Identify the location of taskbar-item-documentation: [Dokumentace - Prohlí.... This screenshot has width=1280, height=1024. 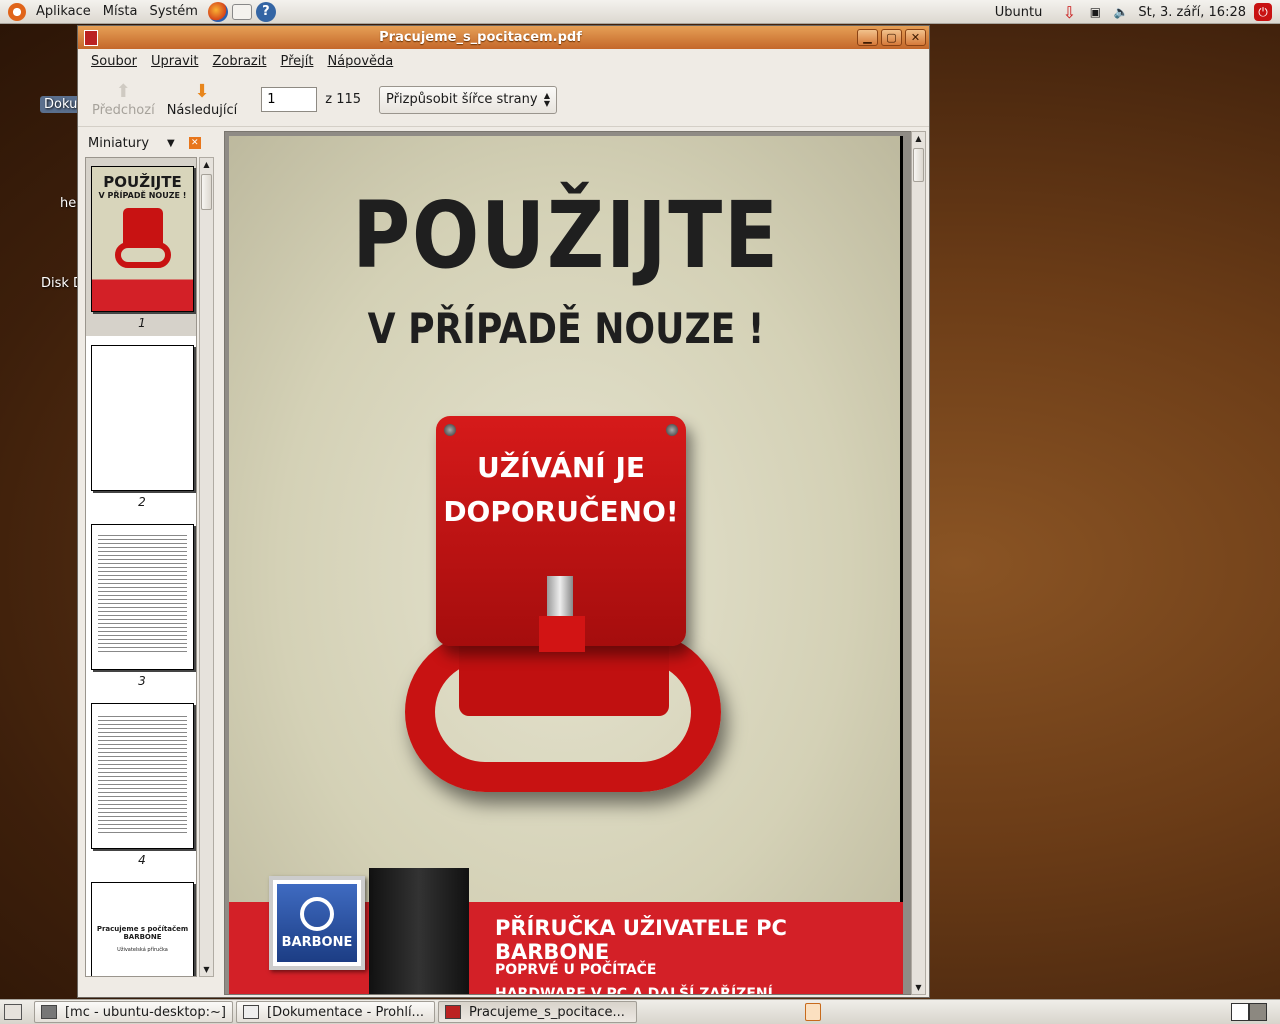
(335, 1012).